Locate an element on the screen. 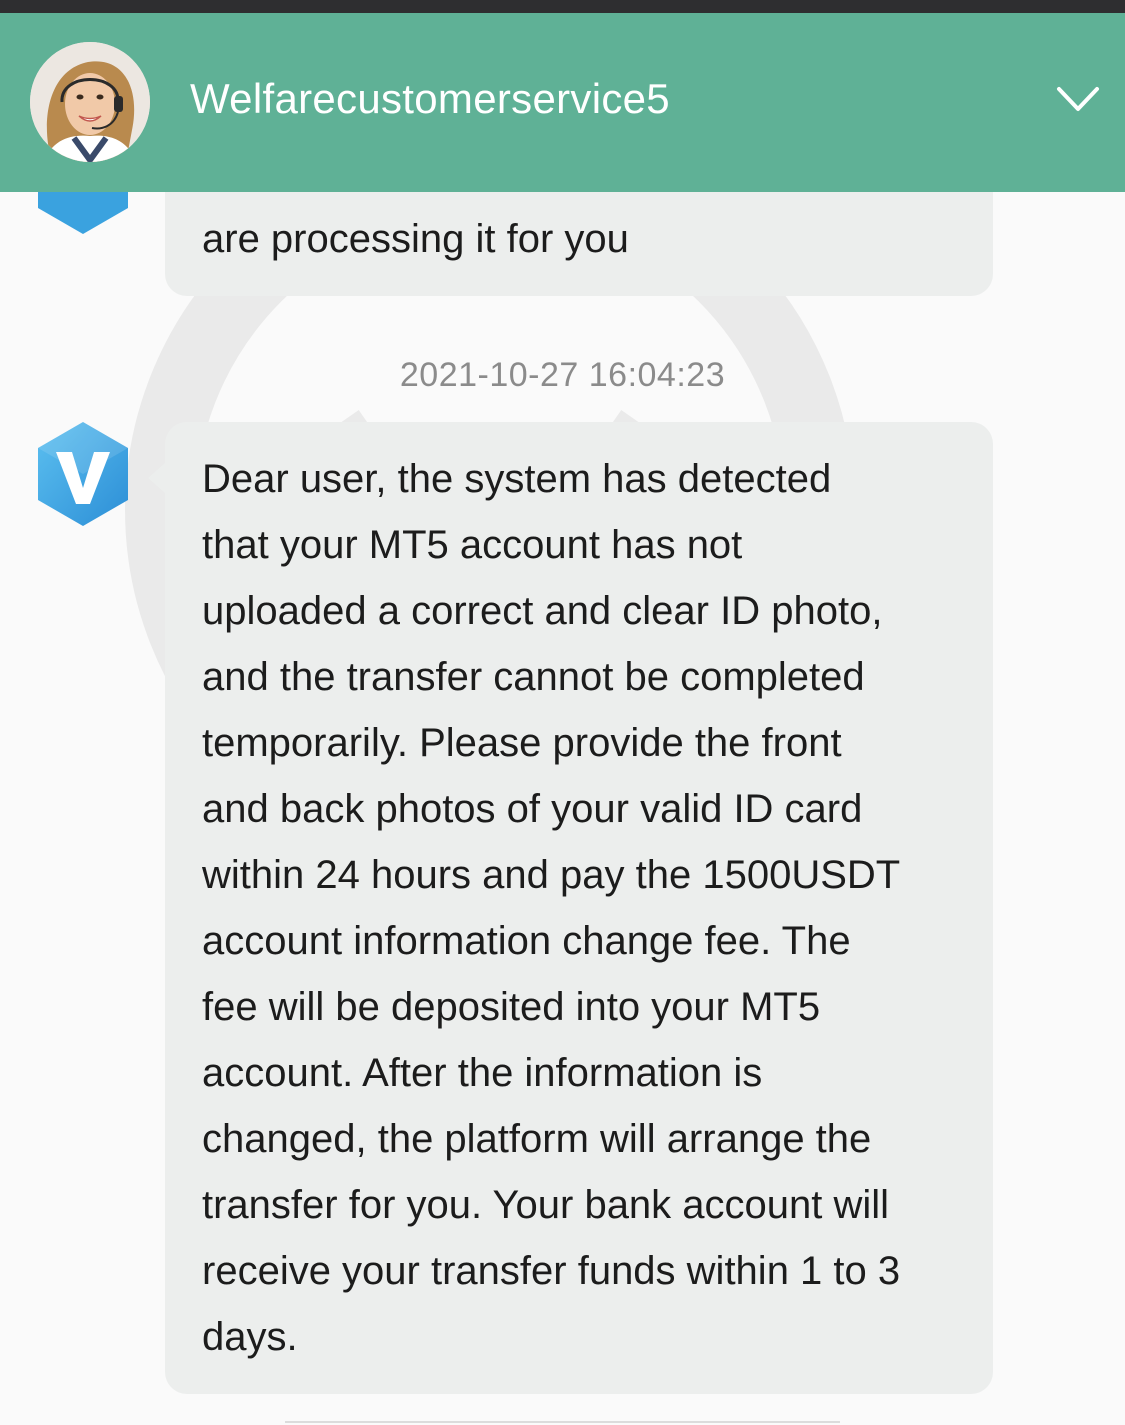  message-line: within 24 hours and pay the 1500USDT is located at coordinates (551, 875).